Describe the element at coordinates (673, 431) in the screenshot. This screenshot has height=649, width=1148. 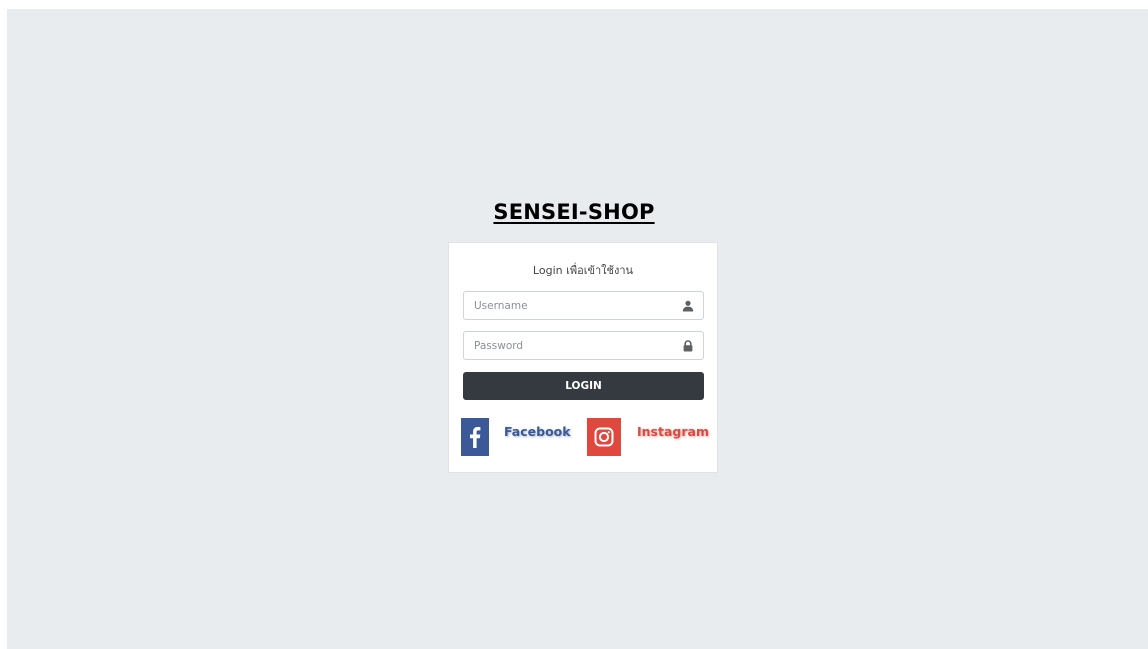
I see `instagram-link: Instagram` at that location.